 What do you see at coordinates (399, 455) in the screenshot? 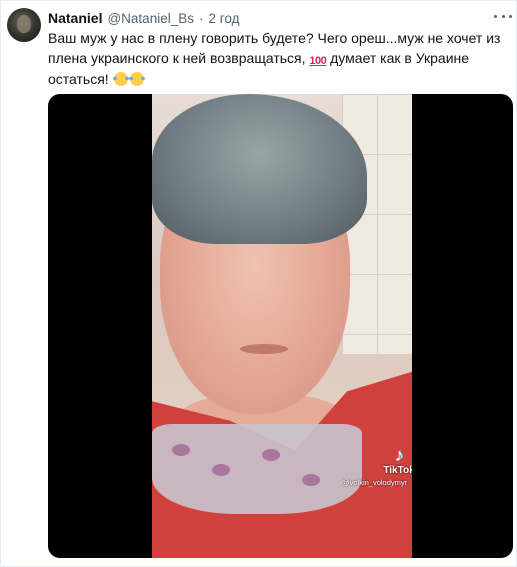
I see `tiktok-logo-icon: ♪` at bounding box center [399, 455].